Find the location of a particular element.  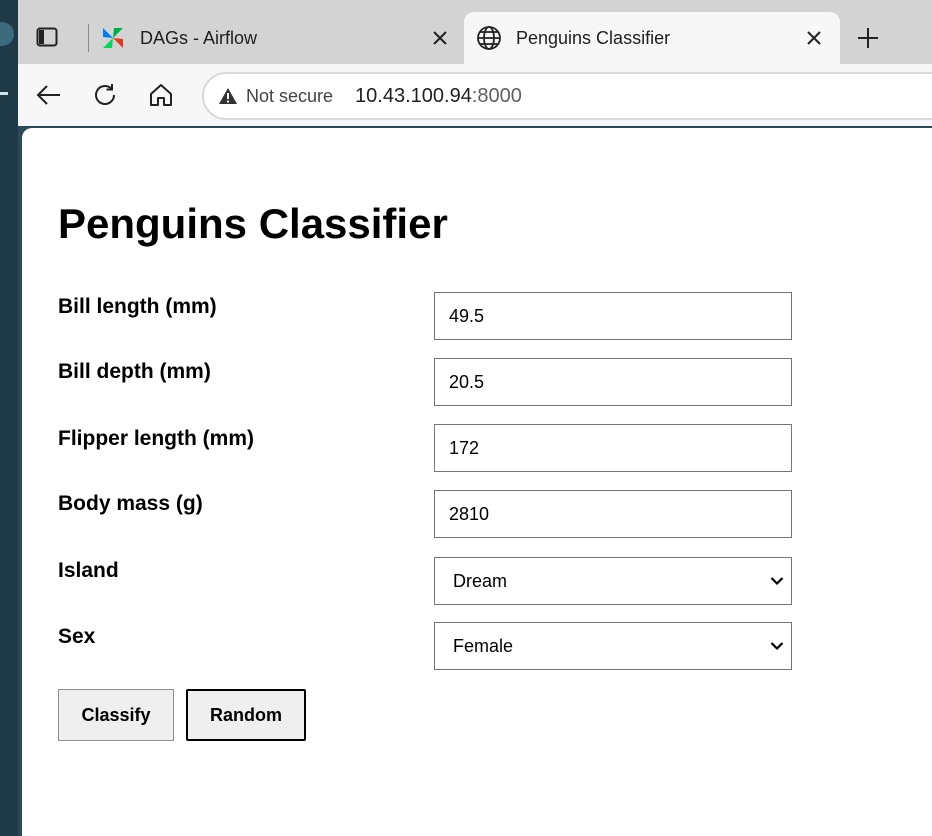

url-host: 10.43.100.94 is located at coordinates (413, 95).